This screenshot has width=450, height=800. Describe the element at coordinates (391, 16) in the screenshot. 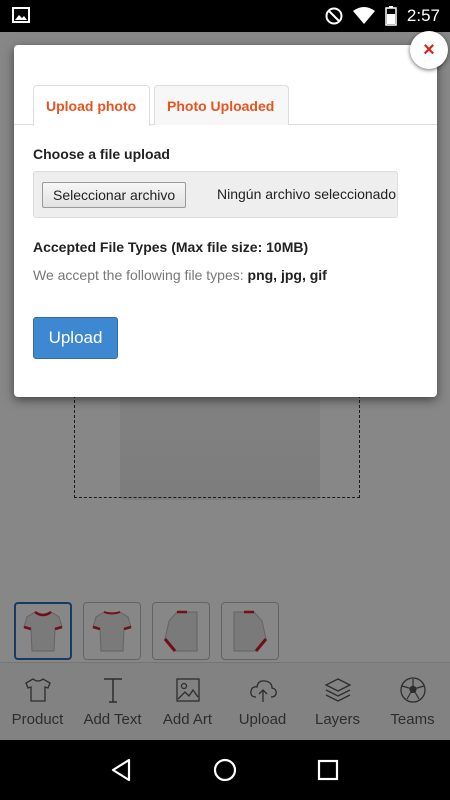

I see `battery-icon` at that location.